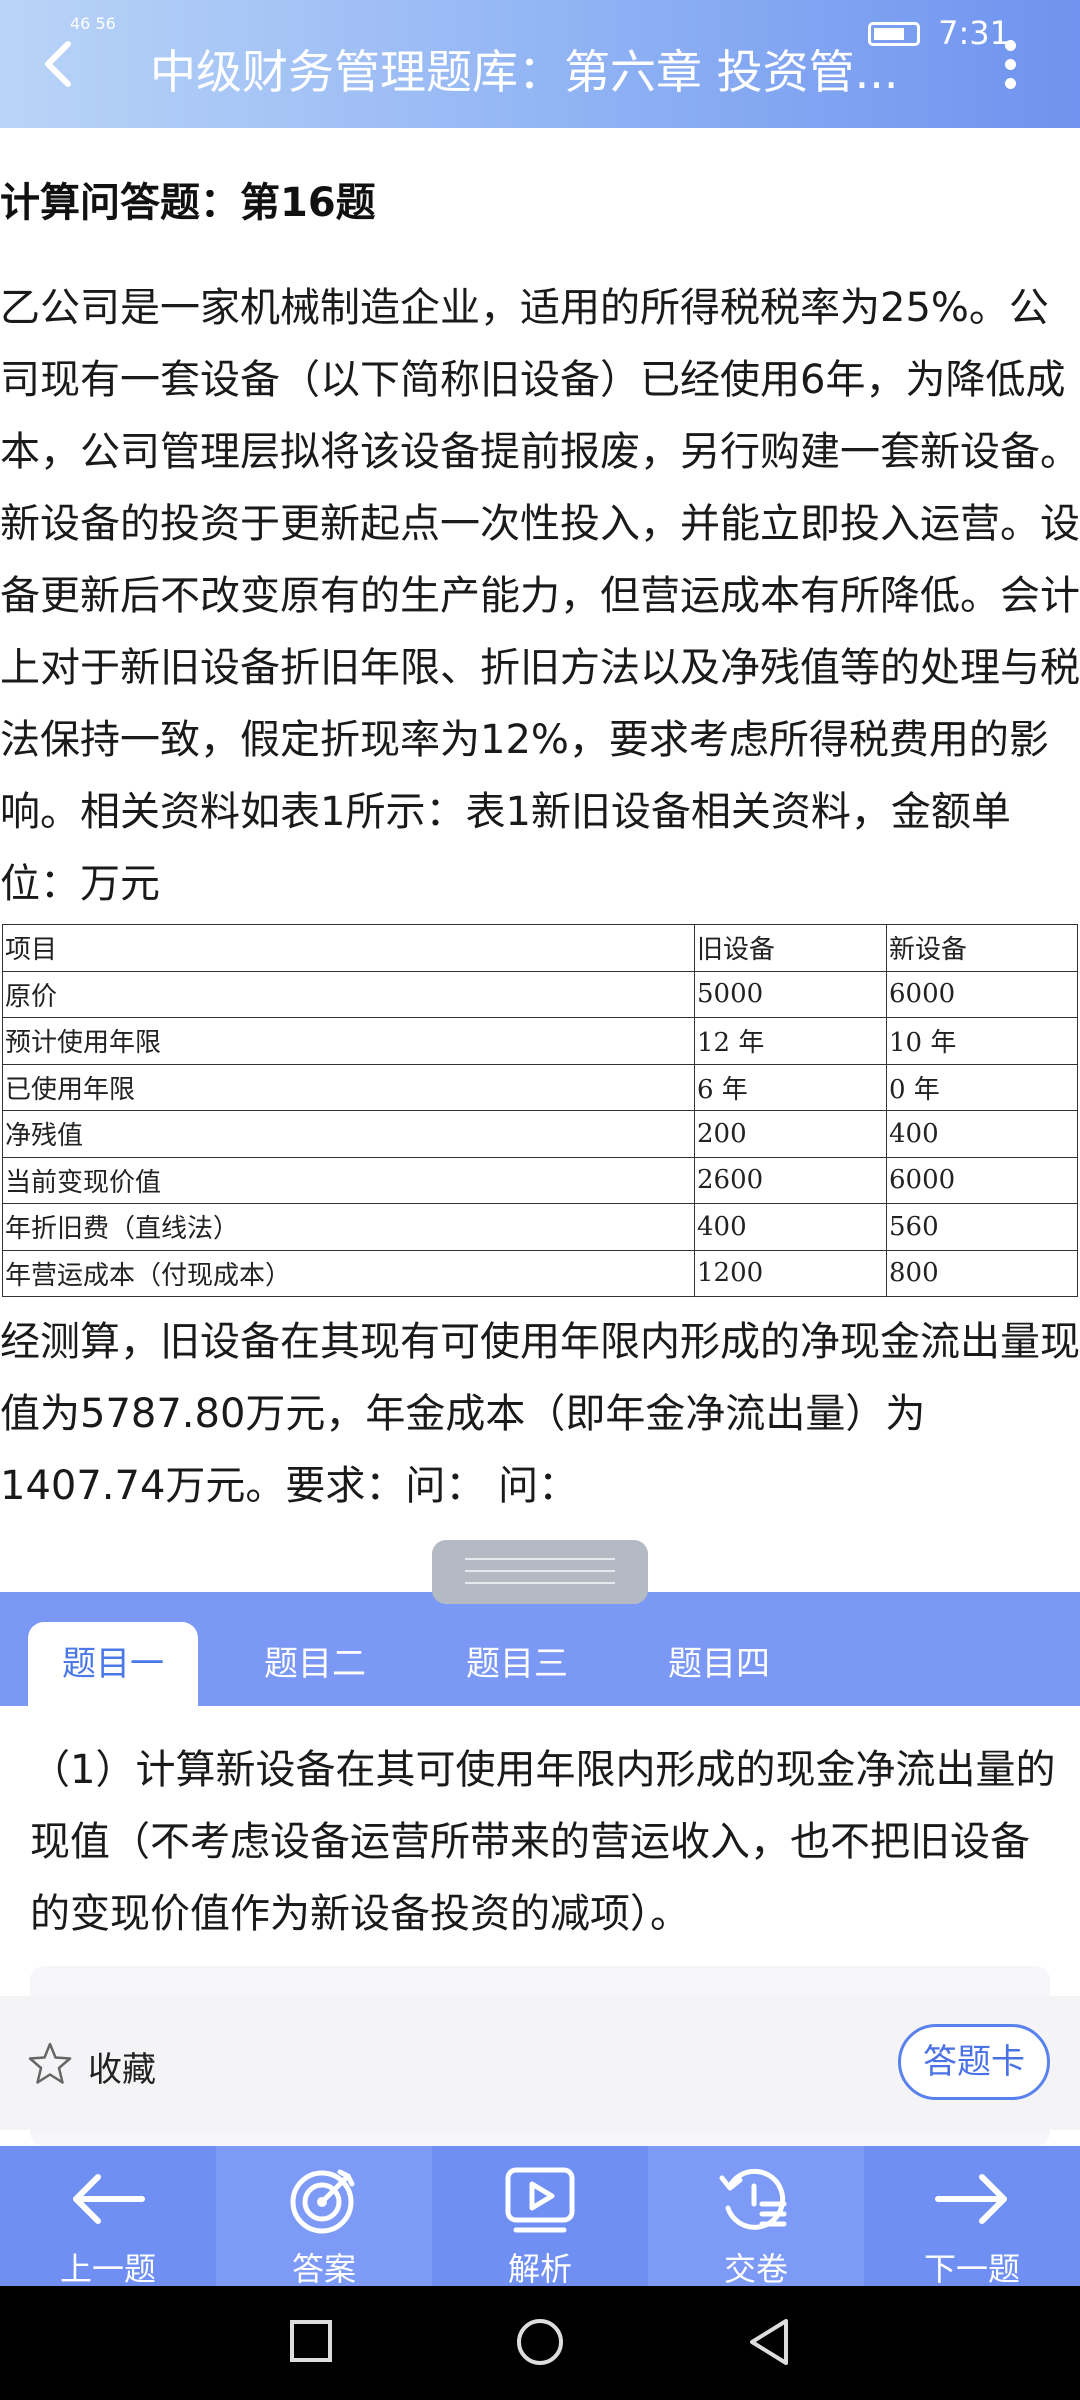 This screenshot has height=2400, width=1080. Describe the element at coordinates (323, 2269) in the screenshot. I see `nav-label: 答案` at that location.